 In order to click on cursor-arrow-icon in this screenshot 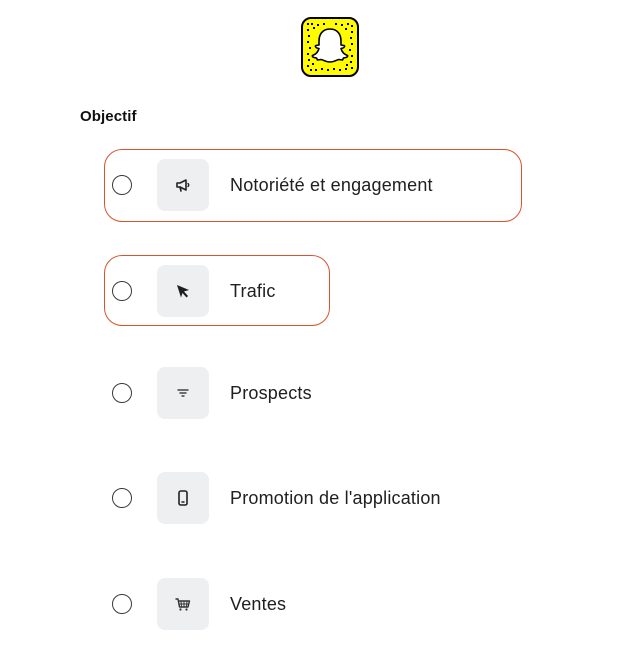, I will do `click(183, 291)`.